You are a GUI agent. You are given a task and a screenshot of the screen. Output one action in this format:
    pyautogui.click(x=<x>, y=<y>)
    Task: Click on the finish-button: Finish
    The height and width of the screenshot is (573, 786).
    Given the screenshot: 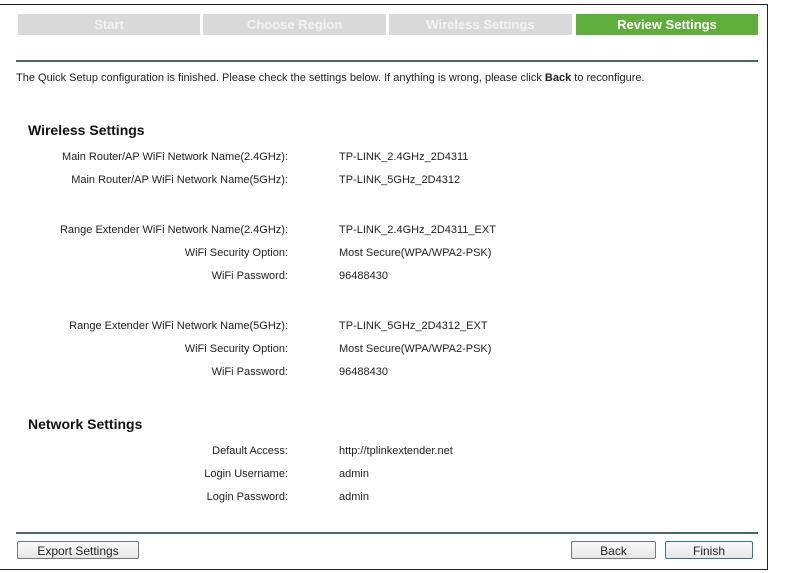 What is the action you would take?
    pyautogui.click(x=709, y=550)
    